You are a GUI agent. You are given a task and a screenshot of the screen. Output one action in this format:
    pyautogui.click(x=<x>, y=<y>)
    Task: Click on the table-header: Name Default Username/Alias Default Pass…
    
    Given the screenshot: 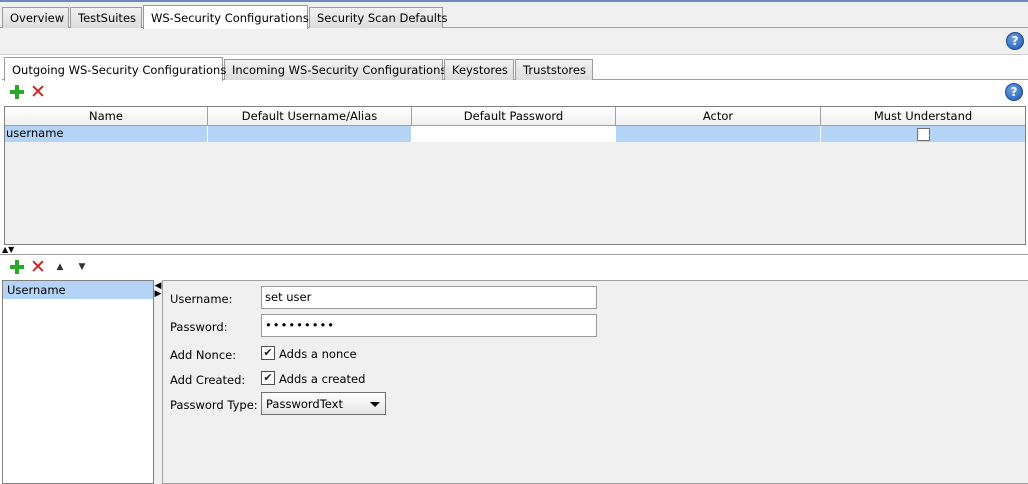 What is the action you would take?
    pyautogui.click(x=515, y=116)
    